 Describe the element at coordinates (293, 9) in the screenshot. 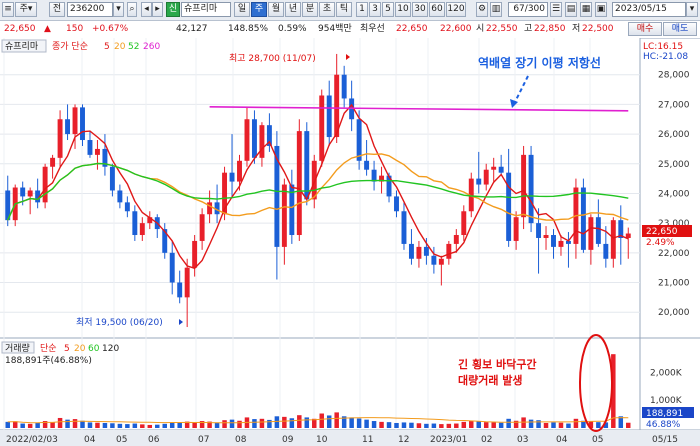

I see `period-button-3: 년` at that location.